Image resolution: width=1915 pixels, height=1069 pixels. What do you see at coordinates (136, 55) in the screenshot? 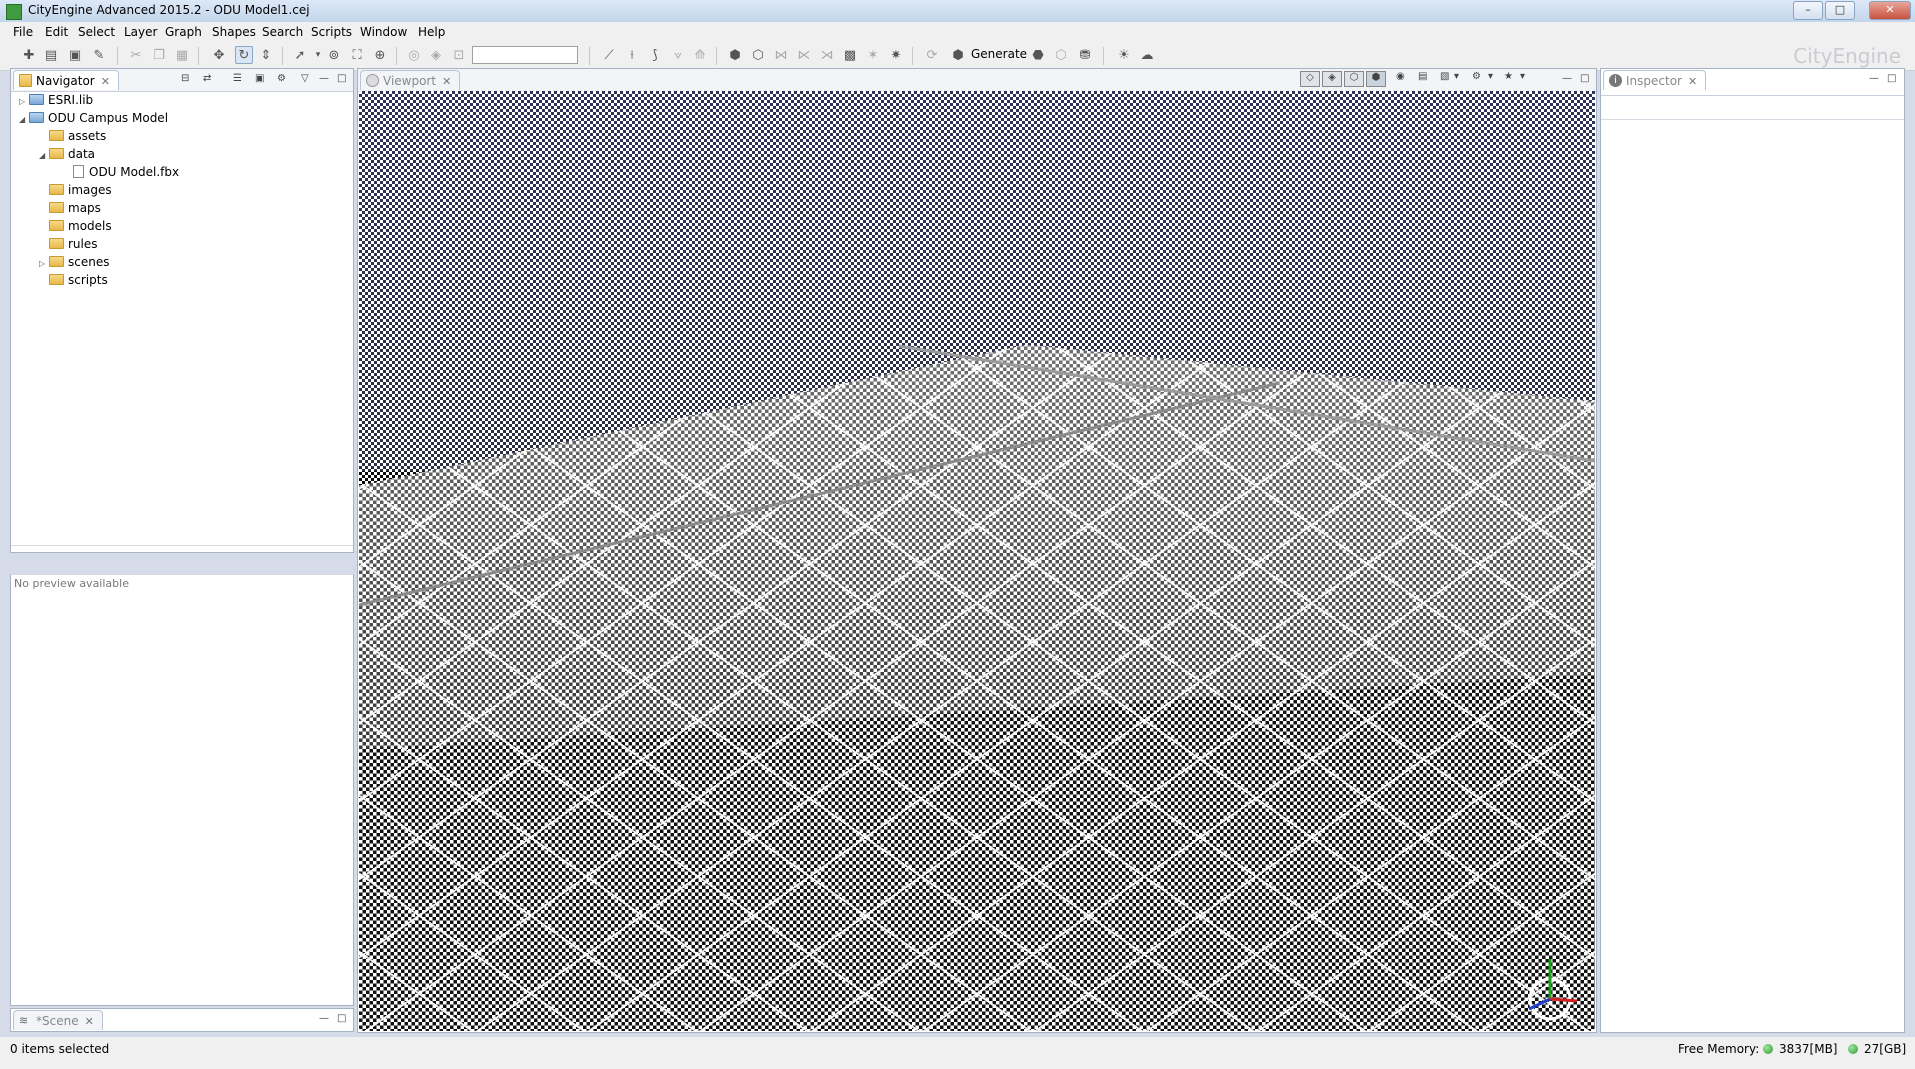
I see `cut-icon: ✂` at bounding box center [136, 55].